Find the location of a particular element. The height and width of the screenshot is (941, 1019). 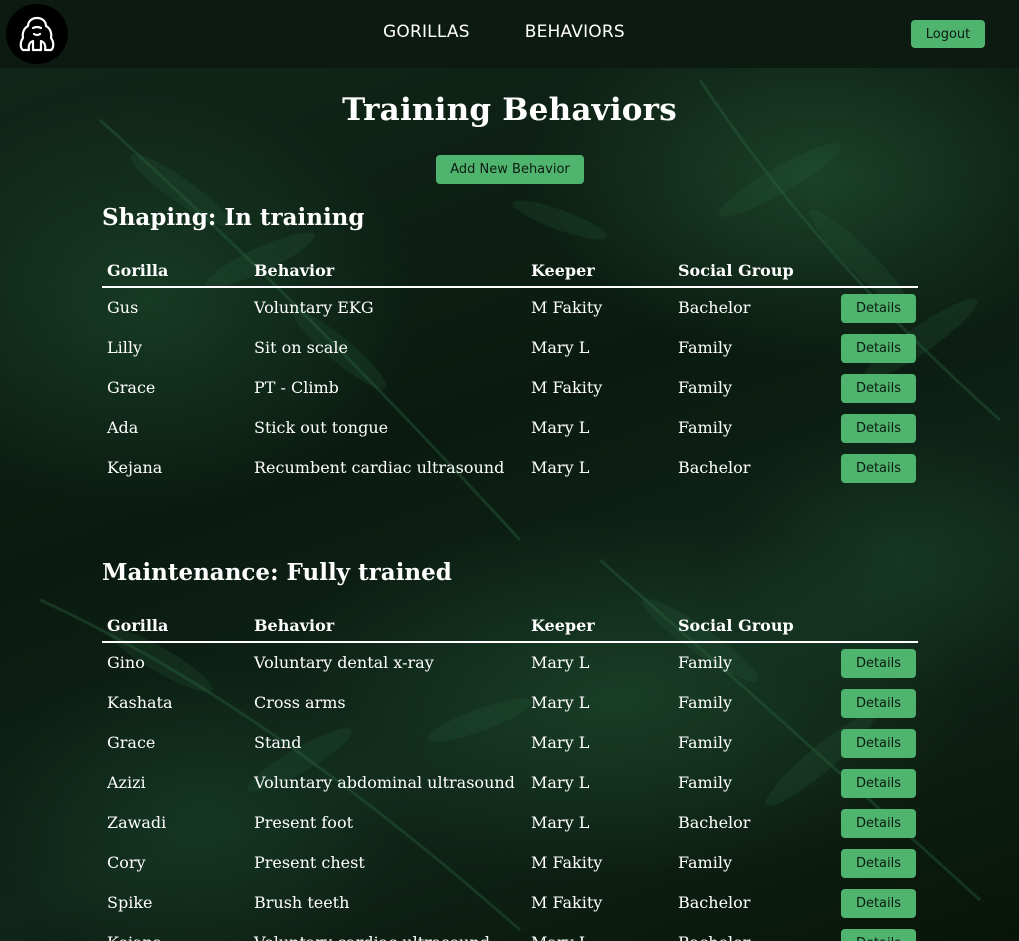

behavior-cell: Voluntary dental x-ray is located at coordinates (344, 662).